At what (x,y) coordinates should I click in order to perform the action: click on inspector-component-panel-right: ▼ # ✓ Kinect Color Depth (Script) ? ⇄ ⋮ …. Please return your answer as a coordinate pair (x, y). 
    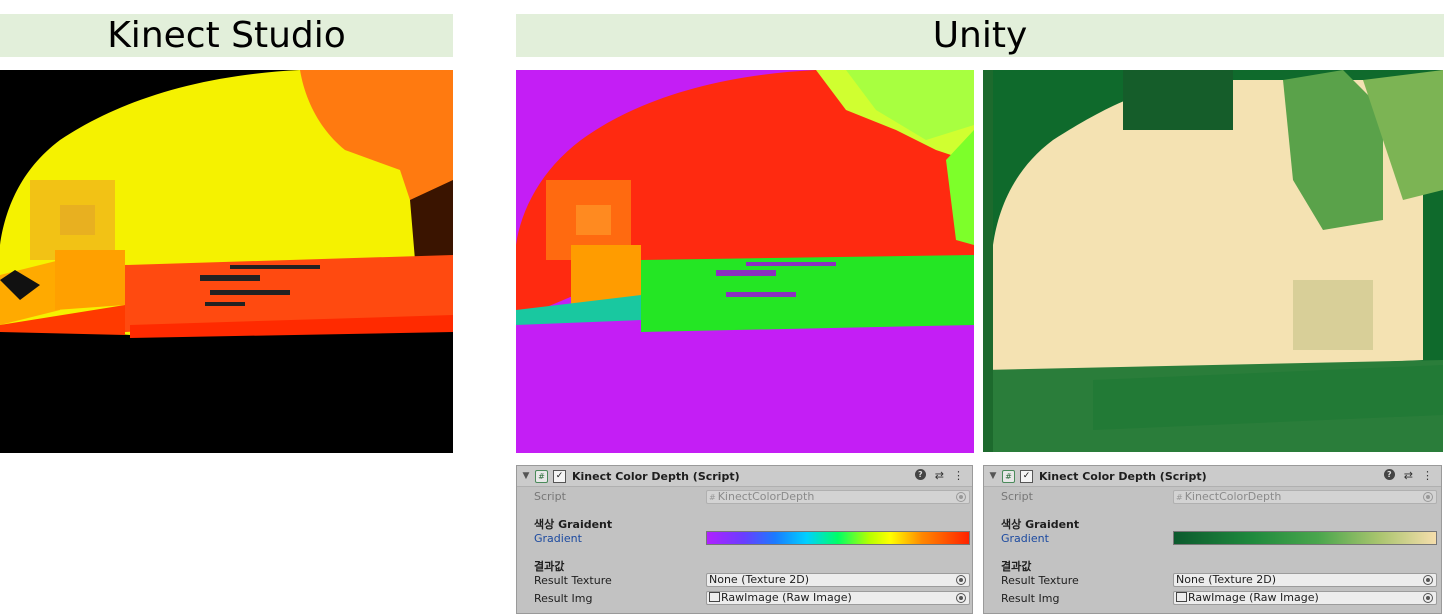
    Looking at the image, I should click on (1212, 539).